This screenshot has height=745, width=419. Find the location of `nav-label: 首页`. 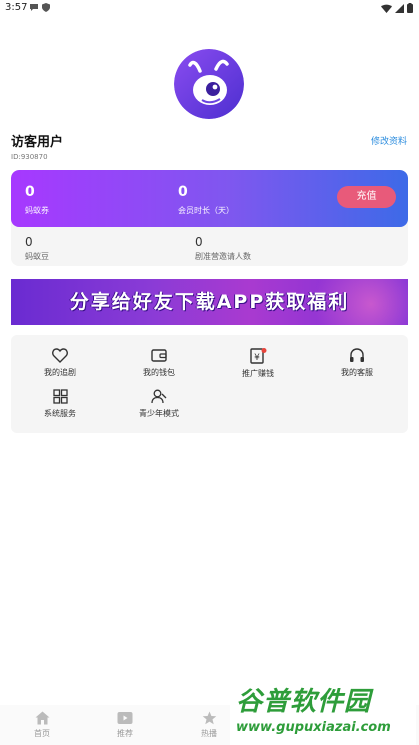

nav-label: 首页 is located at coordinates (42, 733).